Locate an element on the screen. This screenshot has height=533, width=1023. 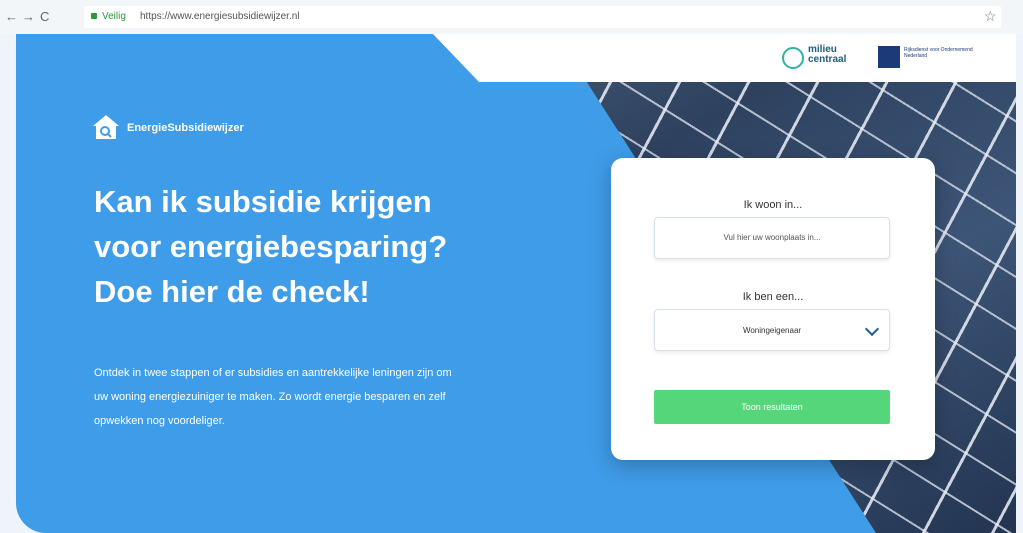
secure-label: Veilig is located at coordinates (114, 16).